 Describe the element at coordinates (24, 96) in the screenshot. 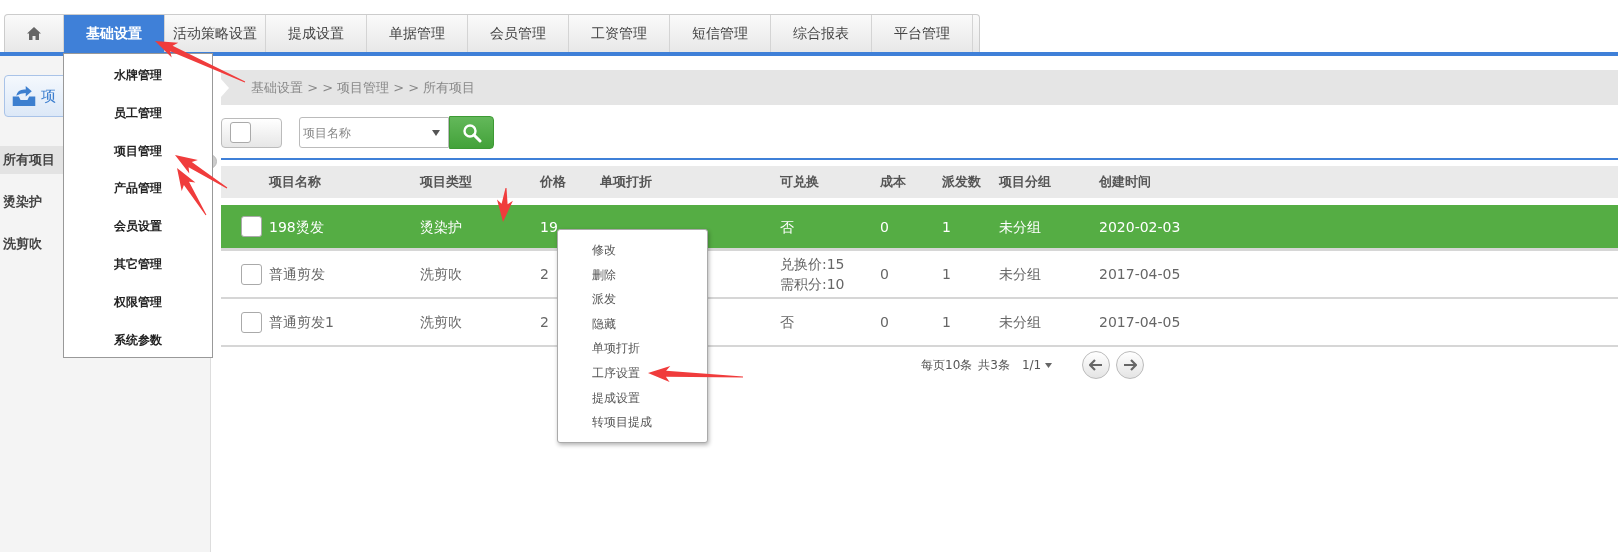

I see `tray-upload-icon` at that location.